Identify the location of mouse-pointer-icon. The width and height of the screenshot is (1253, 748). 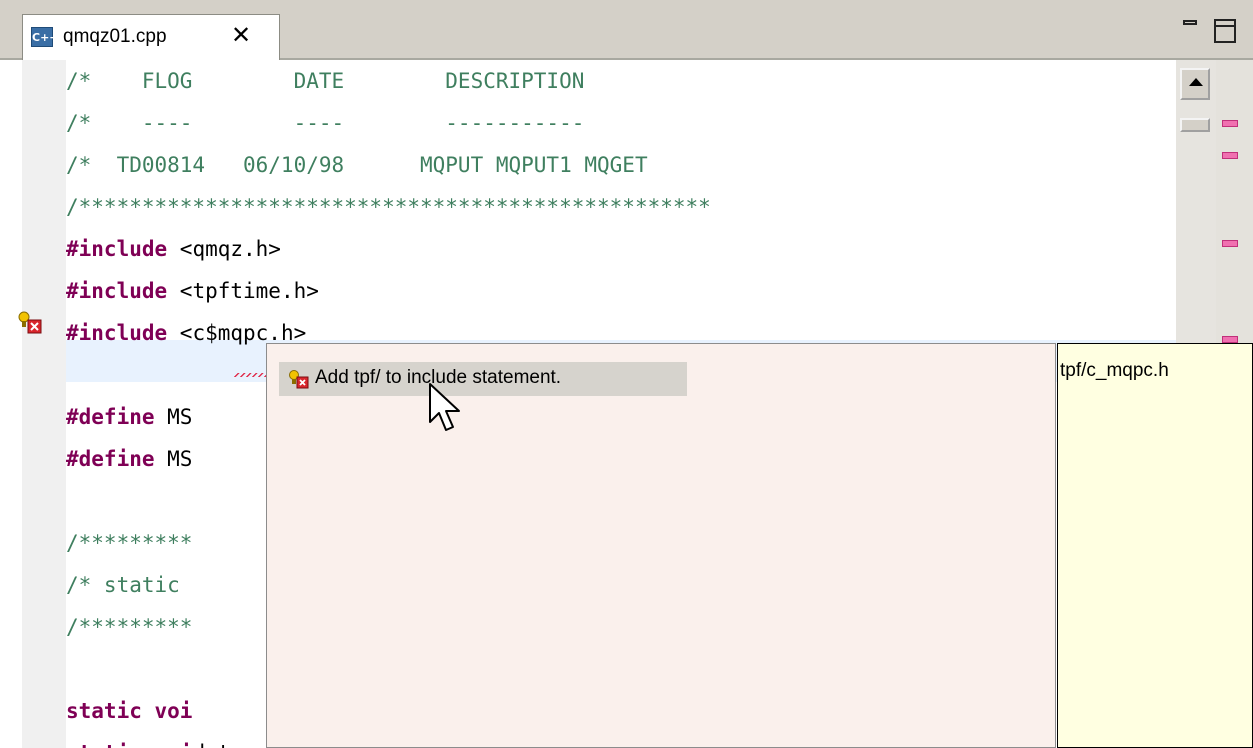
(444, 407).